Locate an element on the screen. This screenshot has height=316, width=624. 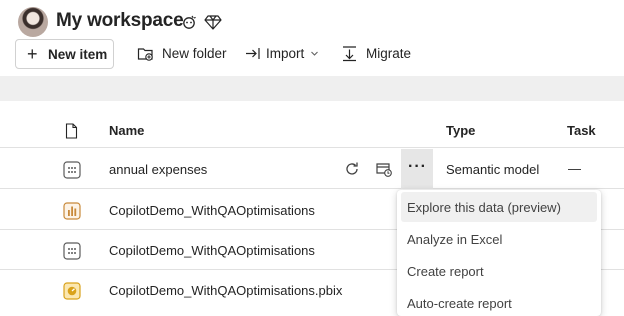
more-options-button: ··· is located at coordinates (417, 169).